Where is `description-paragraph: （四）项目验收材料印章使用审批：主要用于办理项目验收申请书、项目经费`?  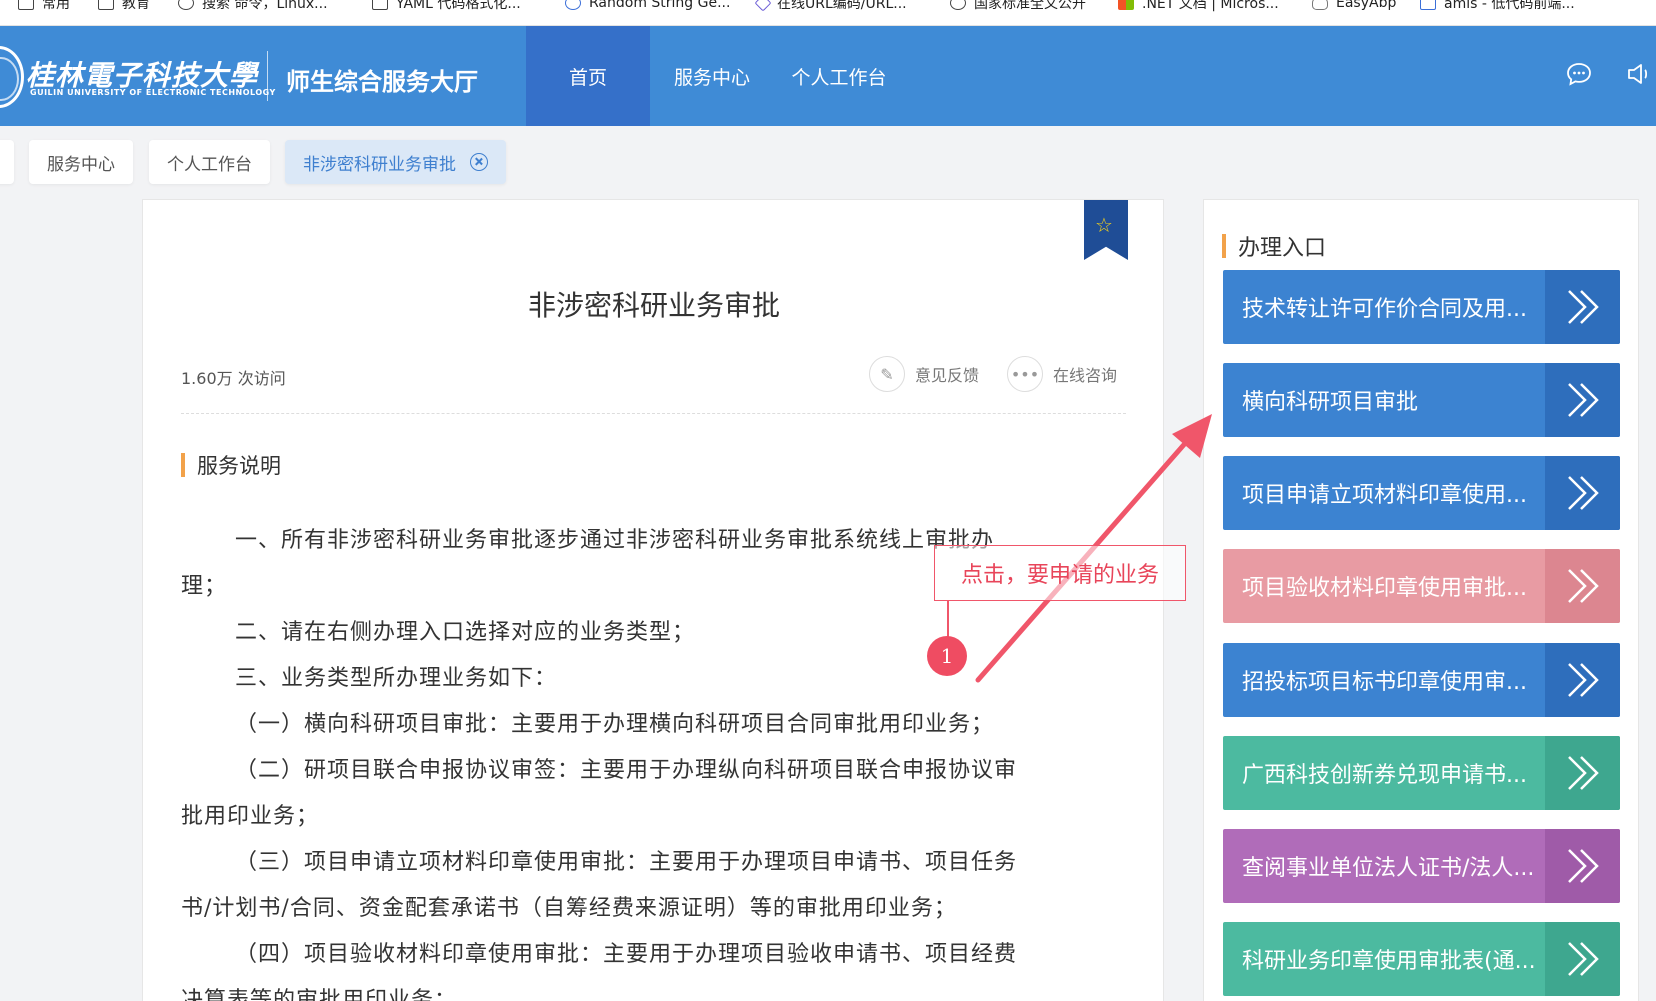 description-paragraph: （四）项目验收材料印章使用审批：主要用于办理项目验收申请书、项目经费 is located at coordinates (626, 954).